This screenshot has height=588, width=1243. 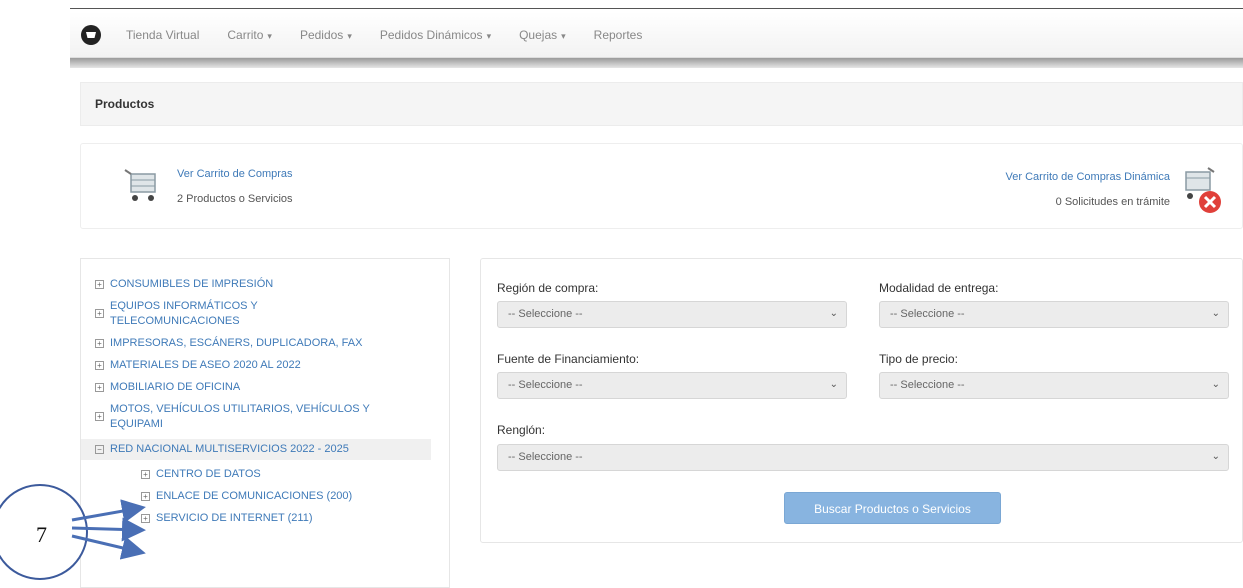 I want to click on renglon-label: Renglón:, so click(x=521, y=430).